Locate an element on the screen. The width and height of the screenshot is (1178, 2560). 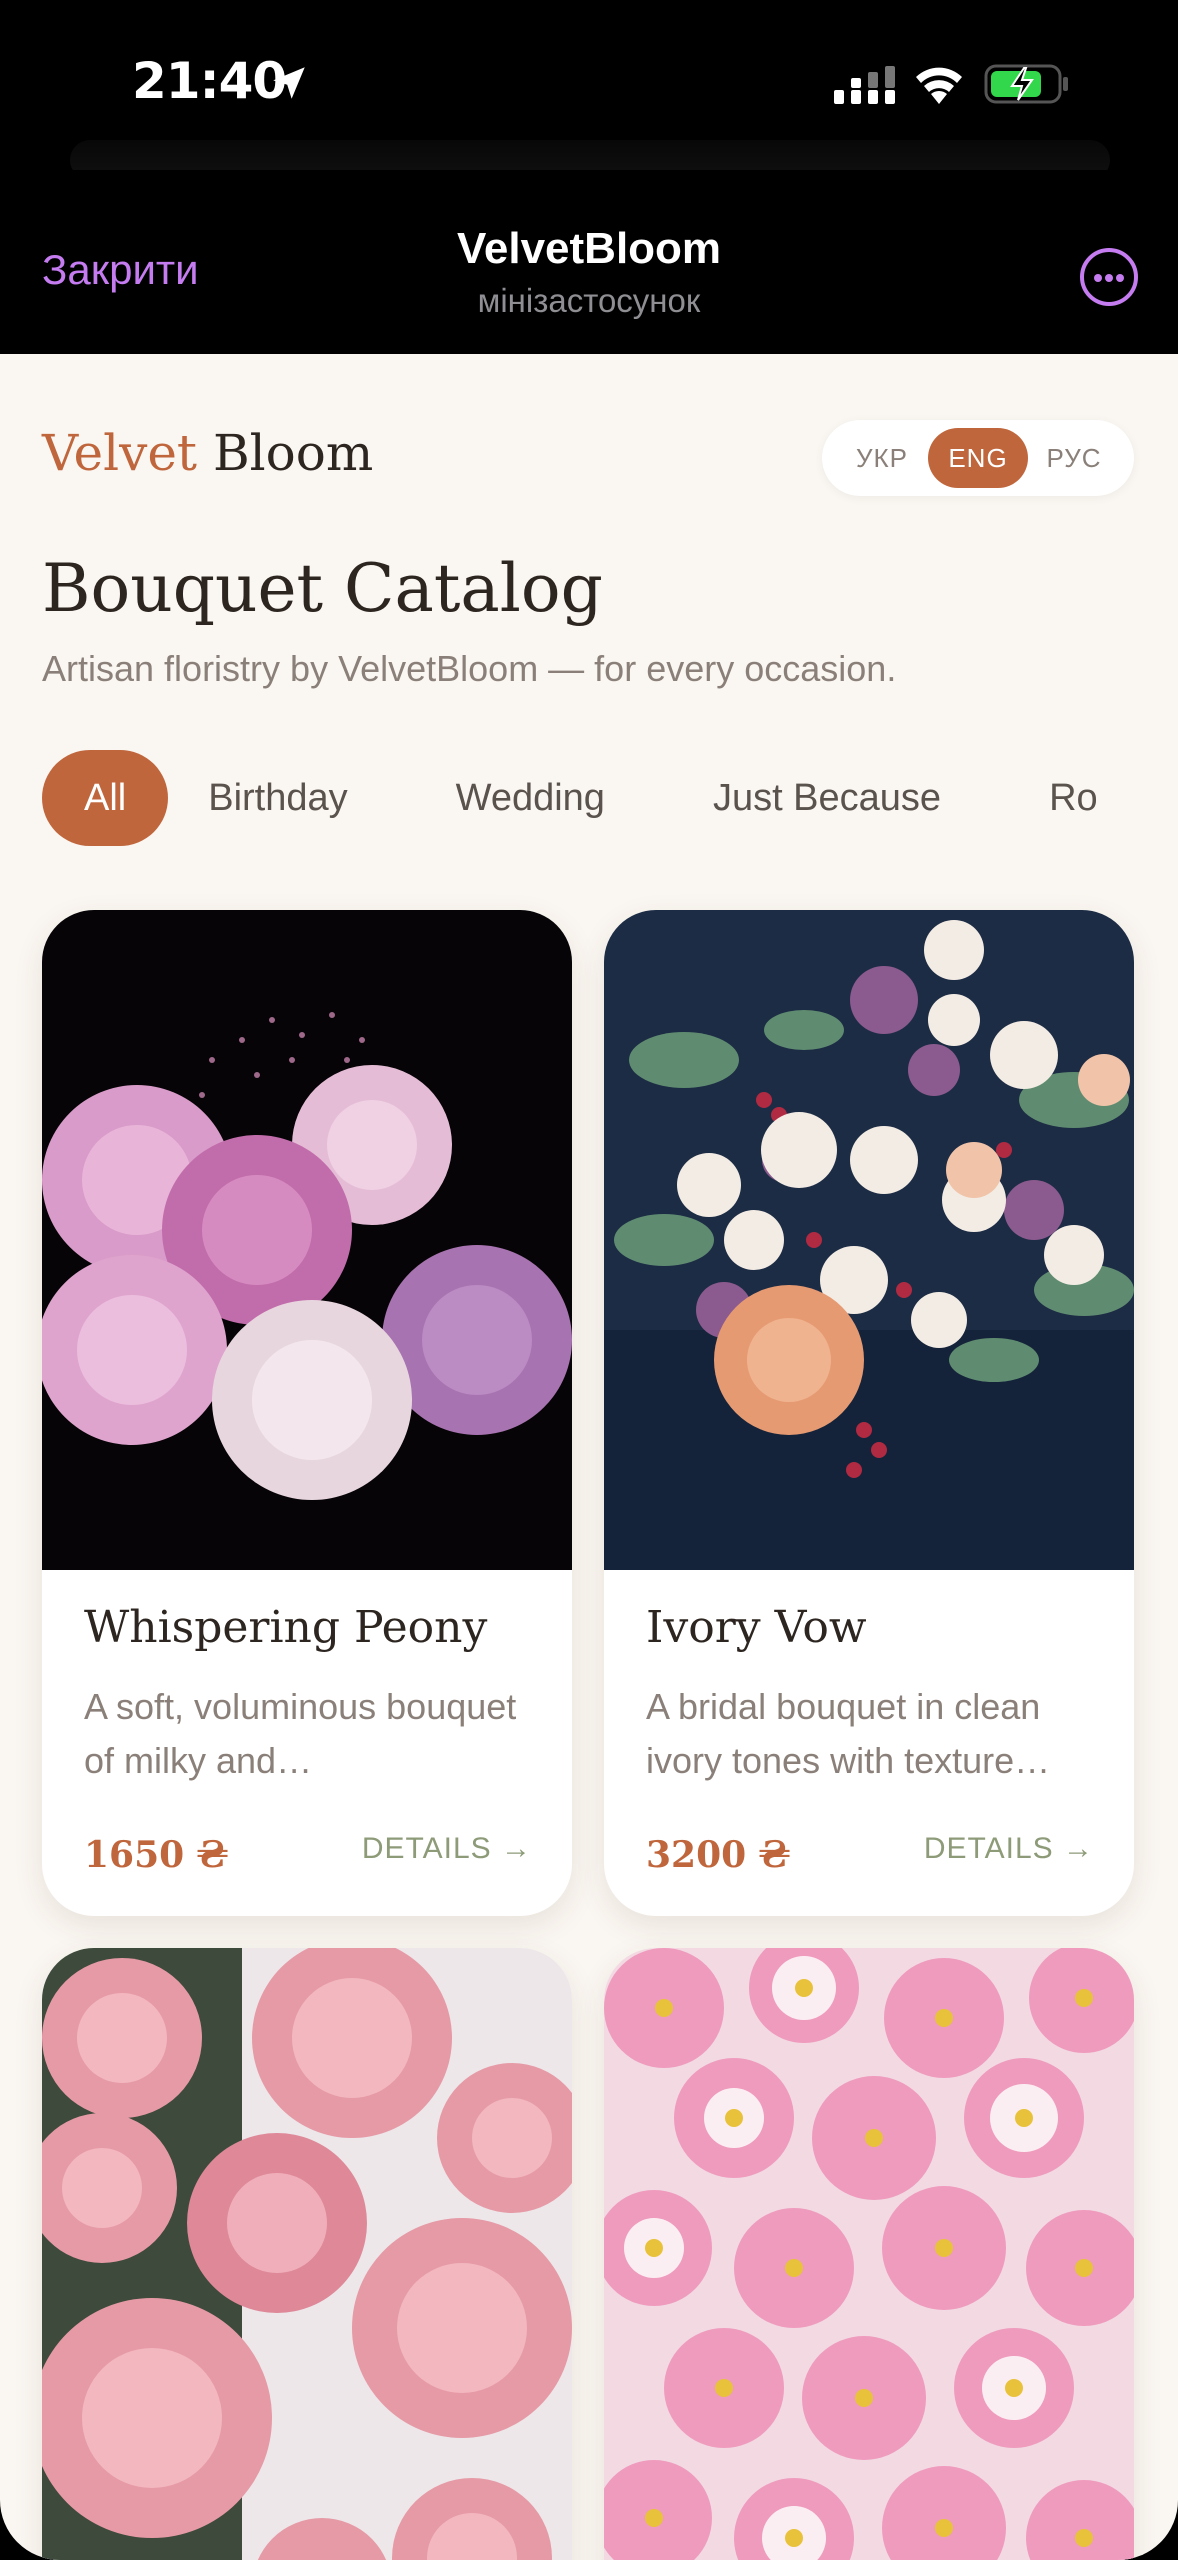
brand-logo-part2: Bloom is located at coordinates (293, 453).